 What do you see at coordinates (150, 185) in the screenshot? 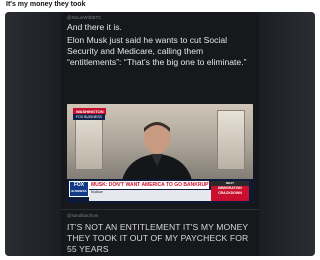
I see `chyron-headline: MUSK: DON'T WANT AMERICA TO GO BANKRUPT` at bounding box center [150, 185].